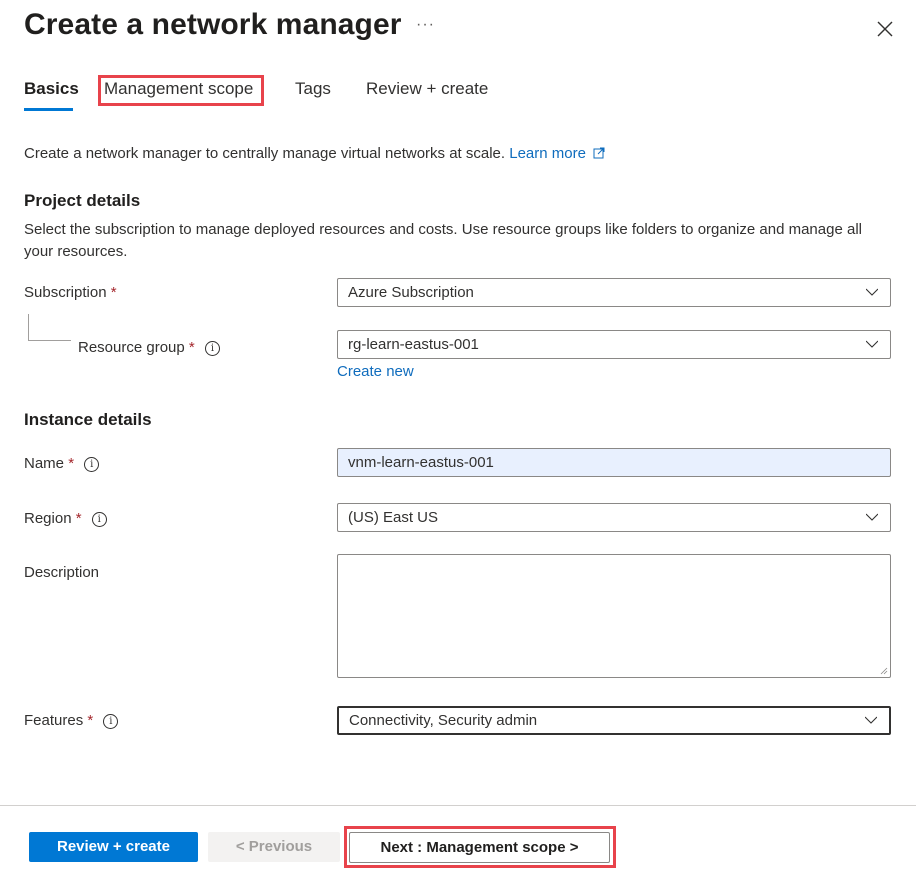  I want to click on features-label: Features * i, so click(71, 720).